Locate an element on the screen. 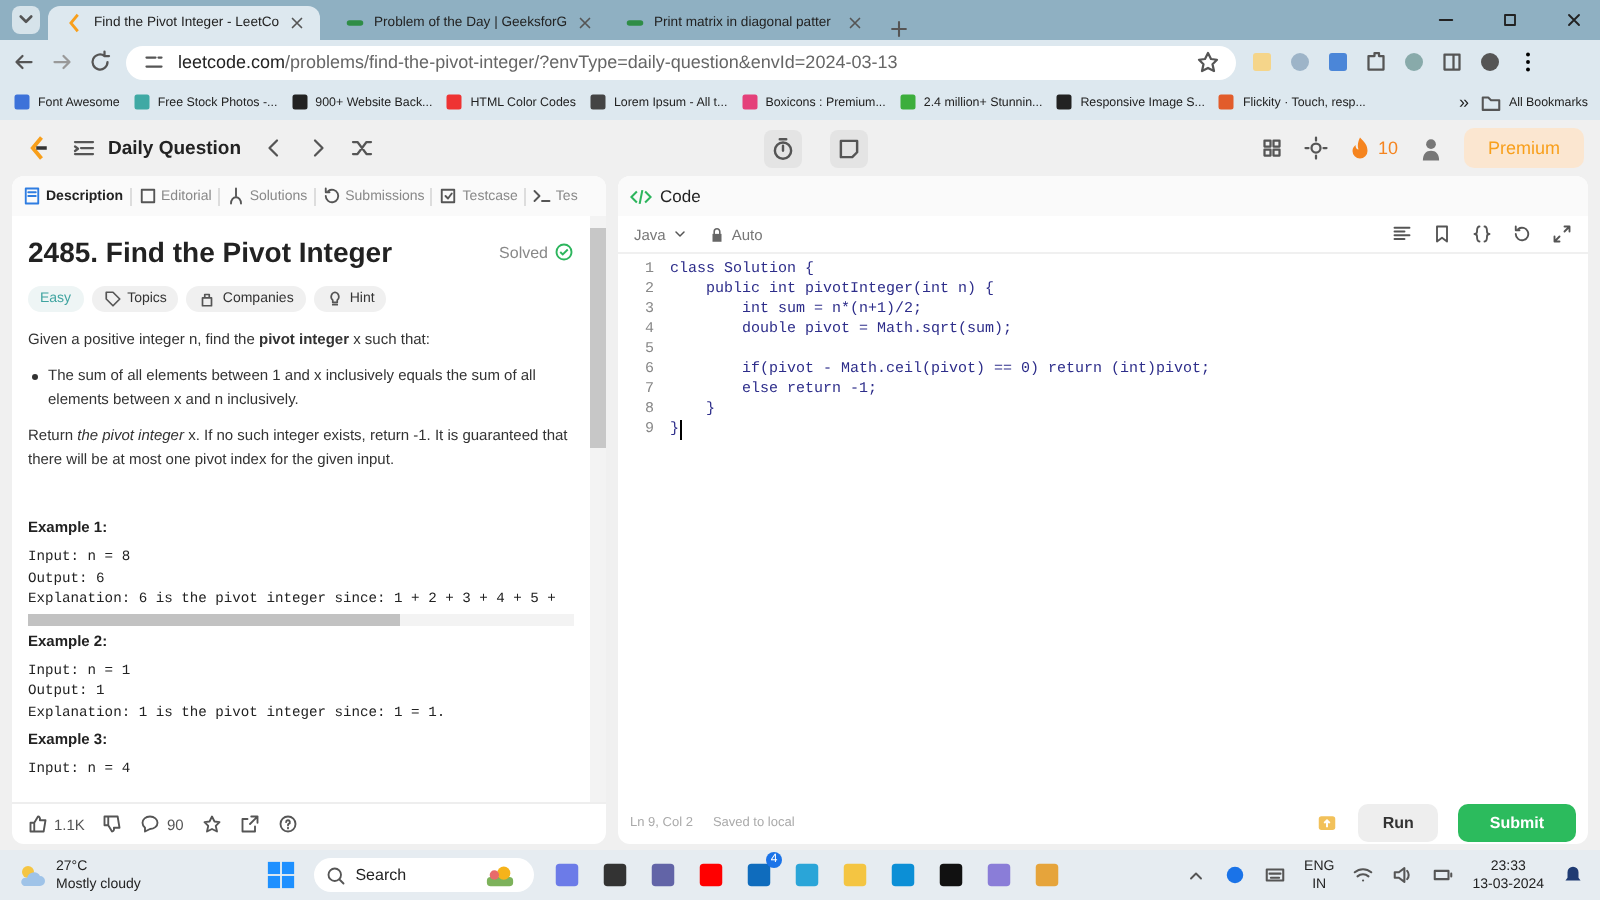 The image size is (1600, 900). new-tab-icon is located at coordinates (899, 29).